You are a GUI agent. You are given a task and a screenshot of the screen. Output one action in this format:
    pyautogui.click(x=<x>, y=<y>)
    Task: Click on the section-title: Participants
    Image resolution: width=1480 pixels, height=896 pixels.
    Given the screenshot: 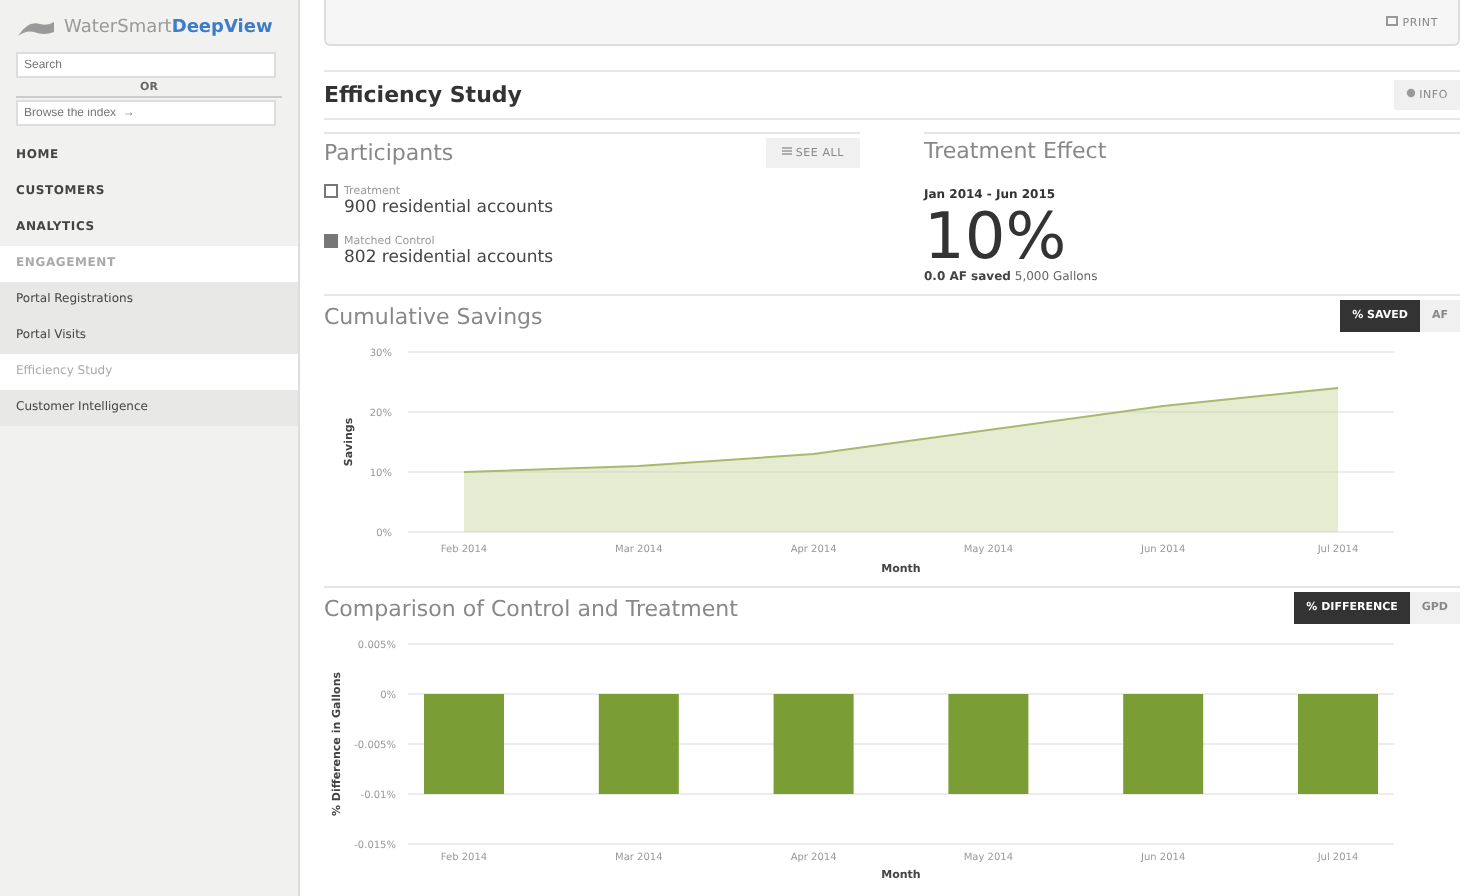 What is the action you would take?
    pyautogui.click(x=389, y=153)
    